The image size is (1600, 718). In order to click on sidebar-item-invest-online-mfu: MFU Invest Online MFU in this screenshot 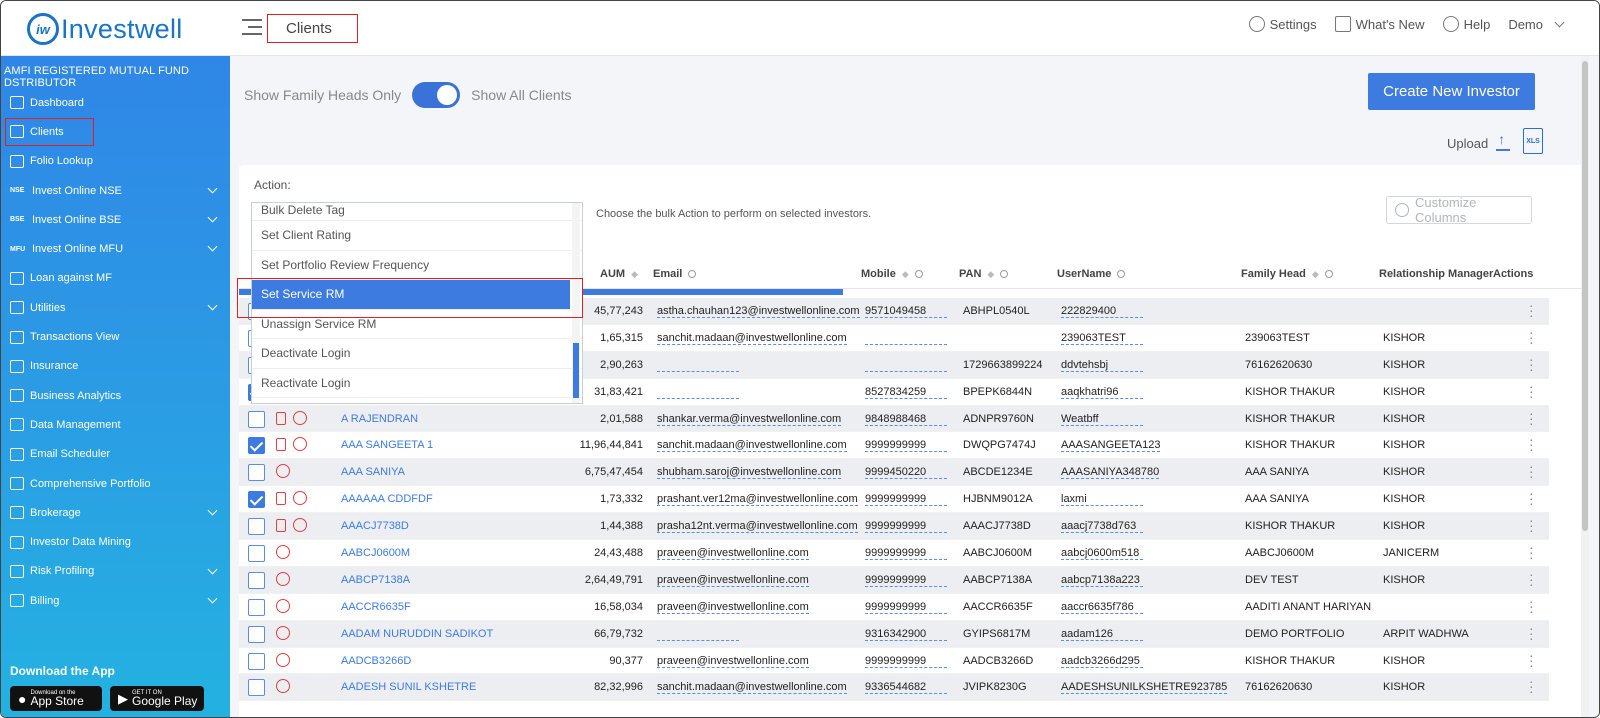, I will do `click(115, 248)`.